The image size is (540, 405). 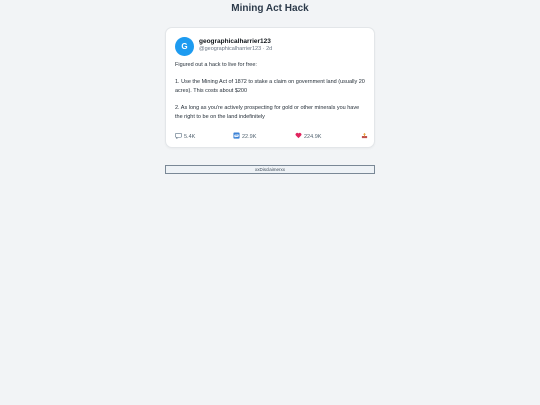 What do you see at coordinates (270, 169) in the screenshot?
I see `disclaimer-box: xxDisclaimerxx` at bounding box center [270, 169].